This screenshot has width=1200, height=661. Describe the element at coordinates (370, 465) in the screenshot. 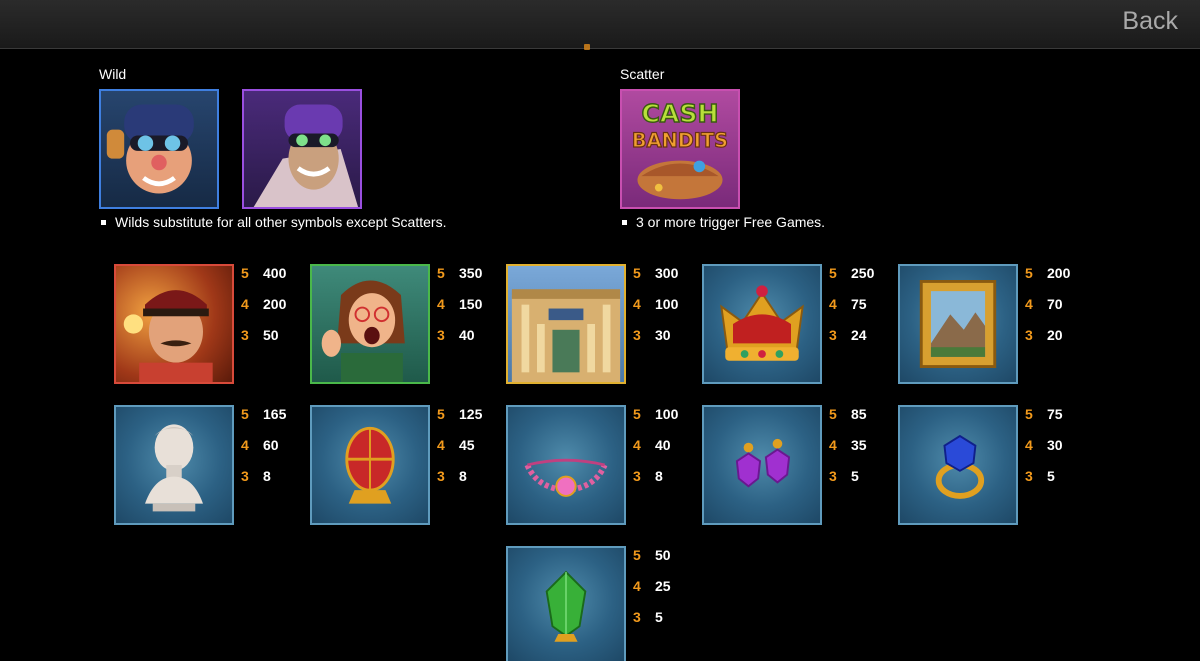

I see `jeweled-egg-icon` at that location.